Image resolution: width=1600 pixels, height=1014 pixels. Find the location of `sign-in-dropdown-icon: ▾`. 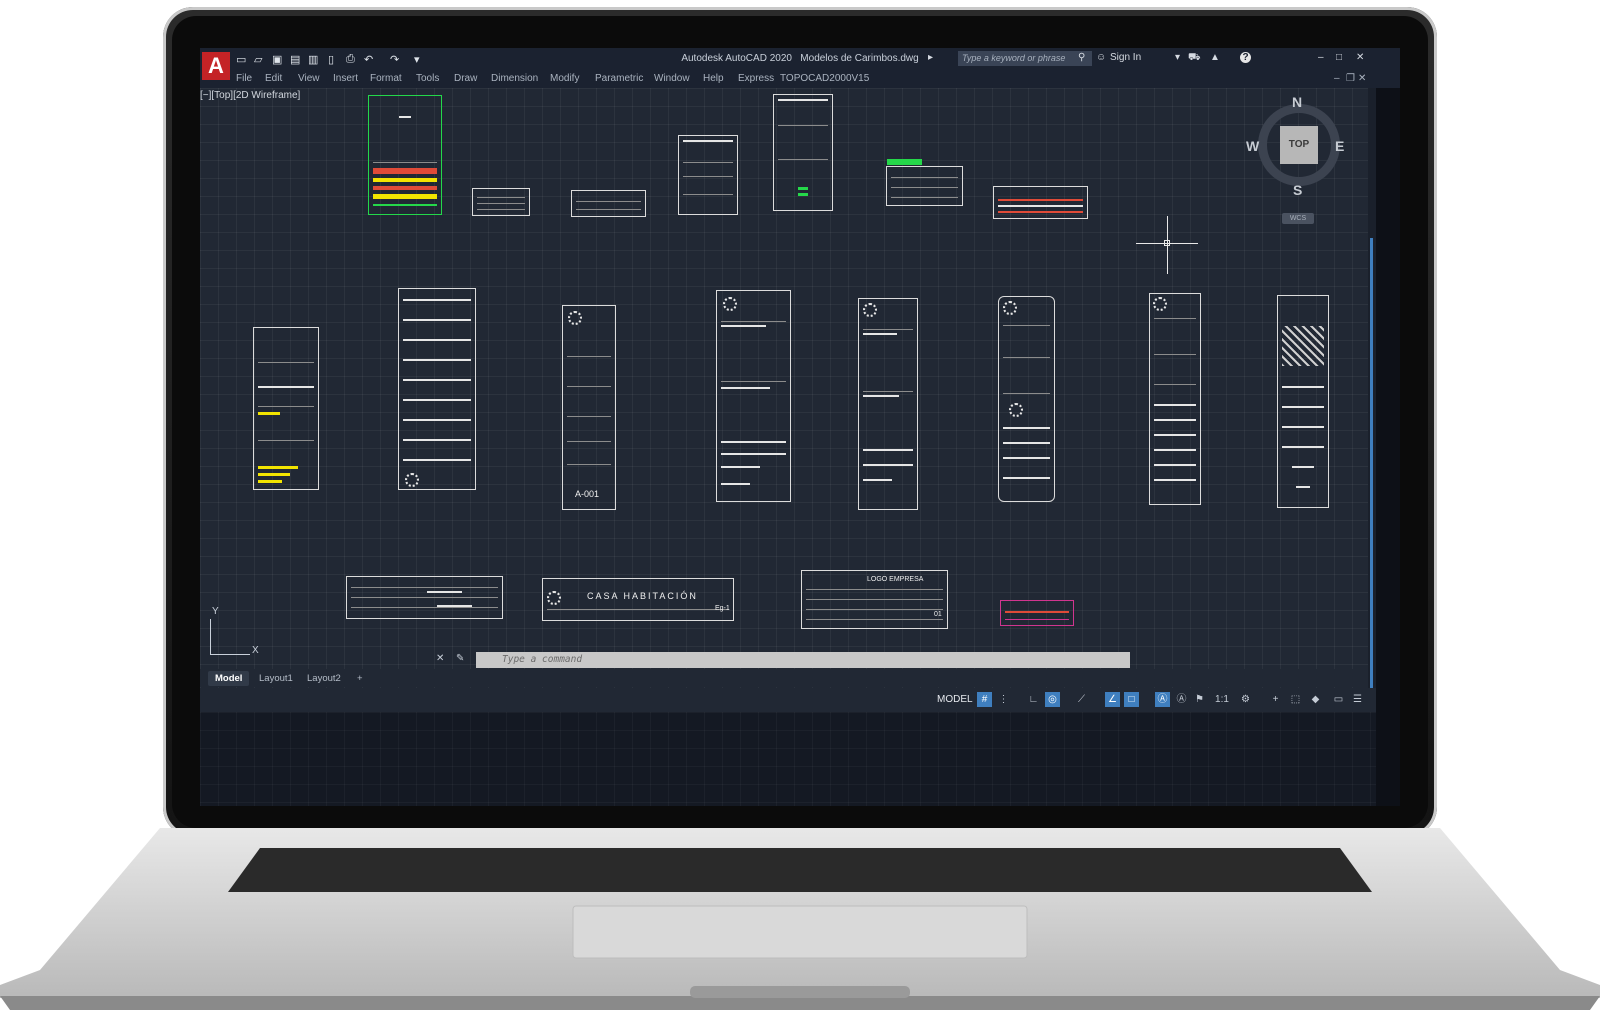

sign-in-dropdown-icon: ▾ is located at coordinates (1177, 57).